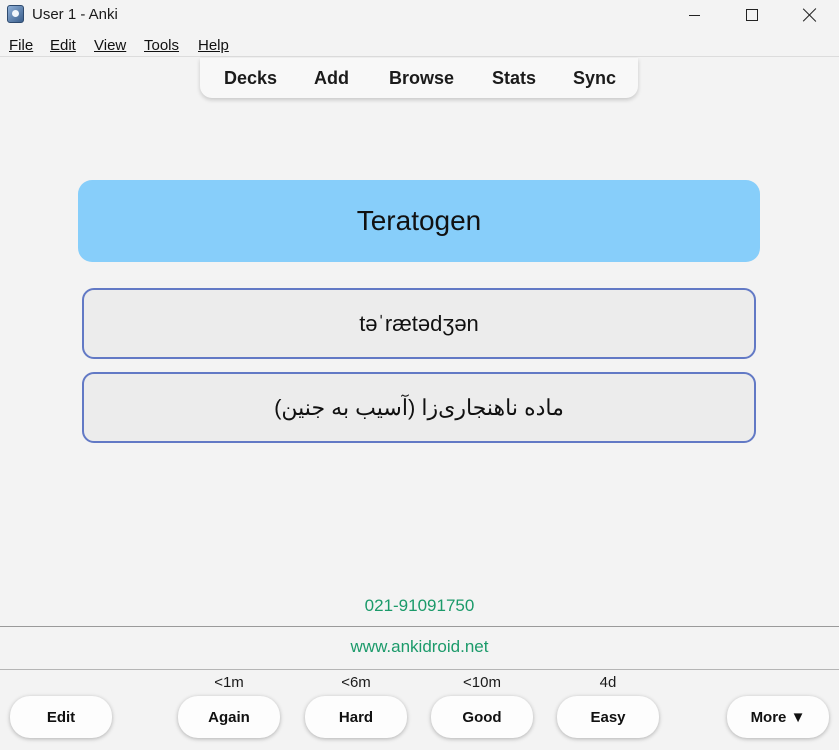 This screenshot has width=839, height=750. What do you see at coordinates (778, 717) in the screenshot?
I see `more-button: More ▼` at bounding box center [778, 717].